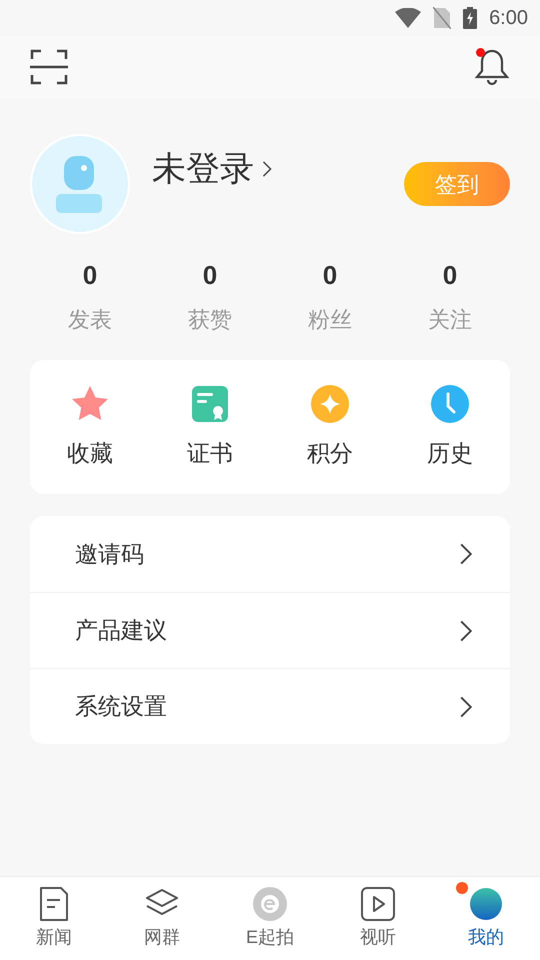  Describe the element at coordinates (121, 630) in the screenshot. I see `menu-item: 产品建议` at that location.